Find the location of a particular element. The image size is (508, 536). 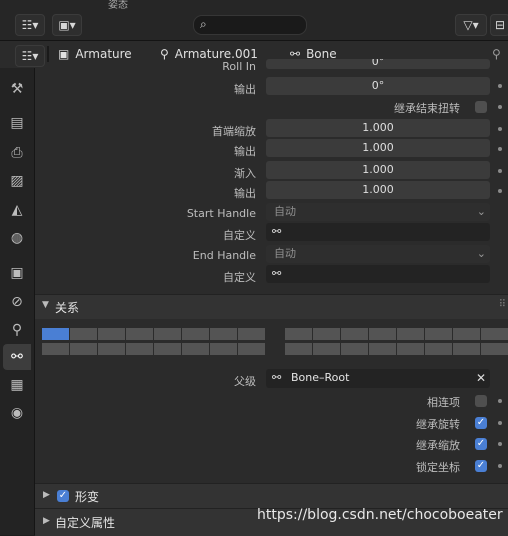

bone-layers-right is located at coordinates (396, 341).